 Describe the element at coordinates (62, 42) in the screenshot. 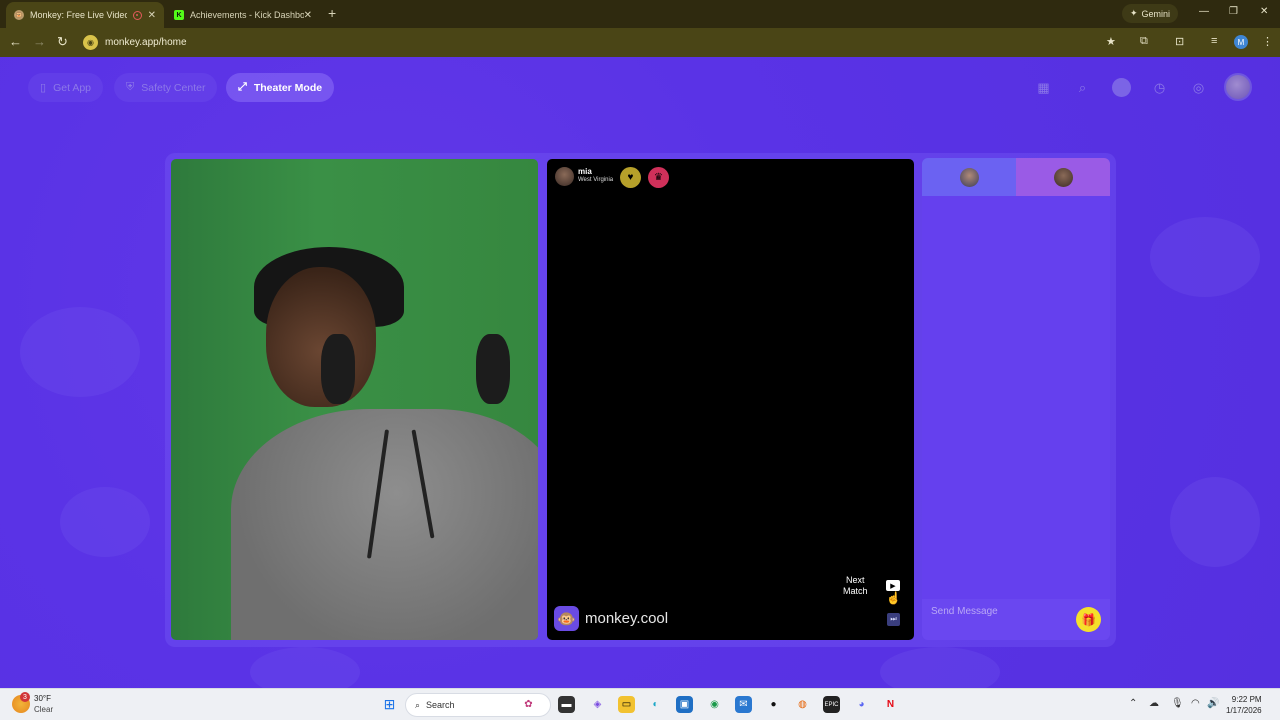

I see `reload-icon: ↻` at that location.